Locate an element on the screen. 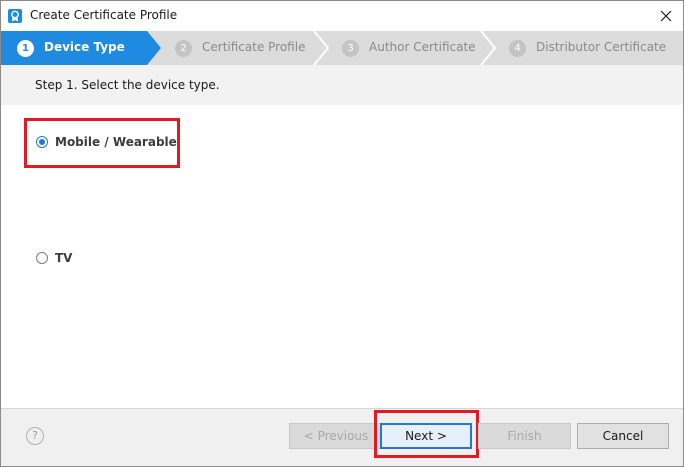 The width and height of the screenshot is (684, 467). step-device-type: 1 Device Type is located at coordinates (82, 48).